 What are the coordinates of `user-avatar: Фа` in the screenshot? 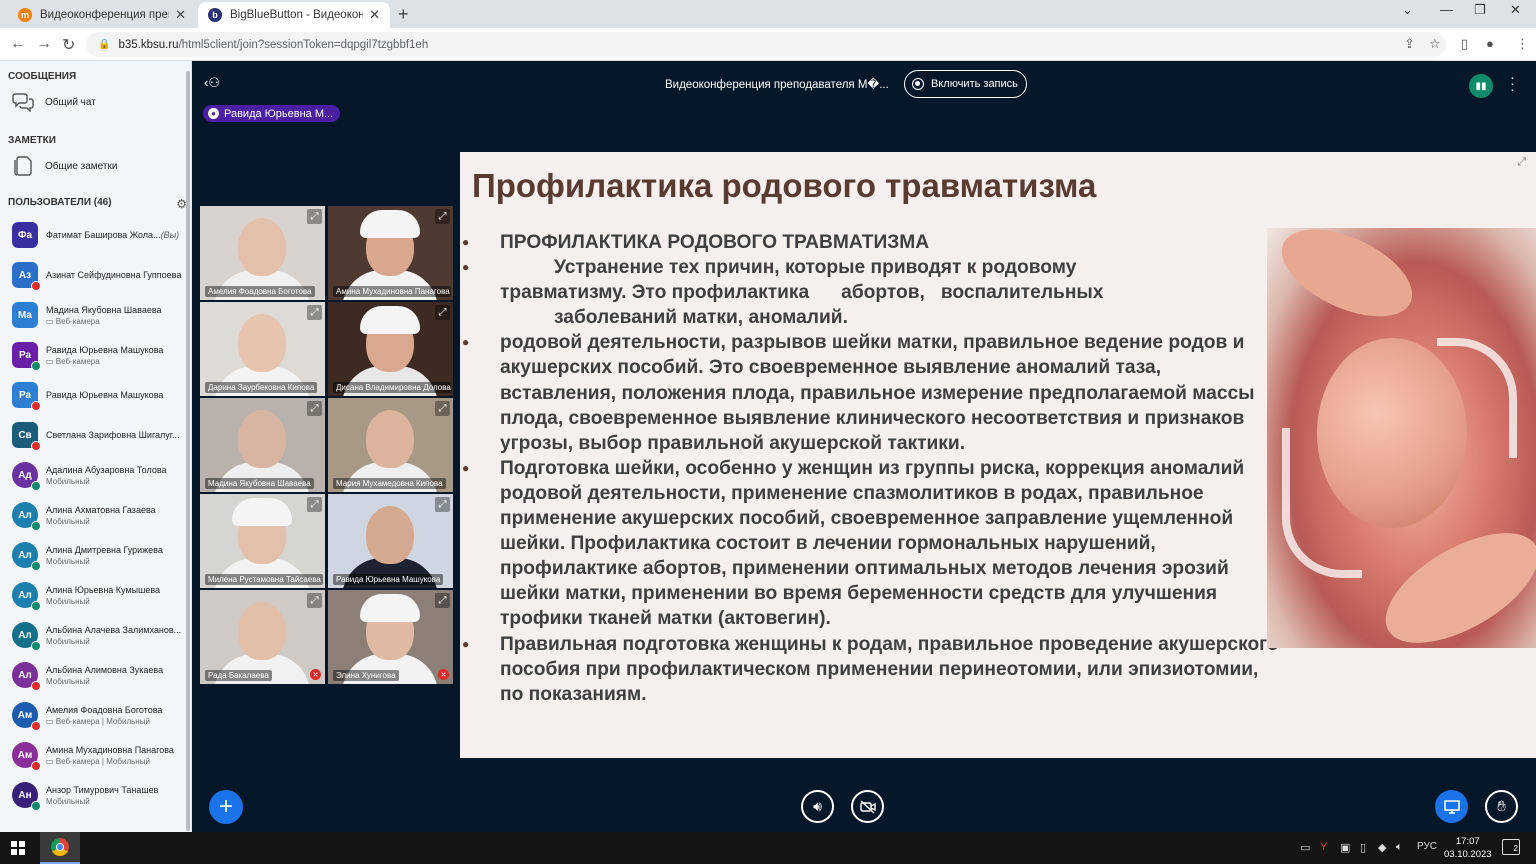 It's located at (25, 235).